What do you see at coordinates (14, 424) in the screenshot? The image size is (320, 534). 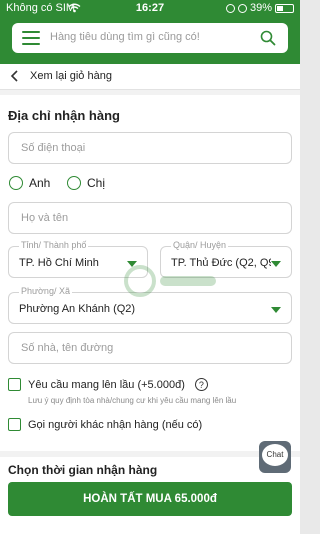 I see `other-receiver-checkbox` at bounding box center [14, 424].